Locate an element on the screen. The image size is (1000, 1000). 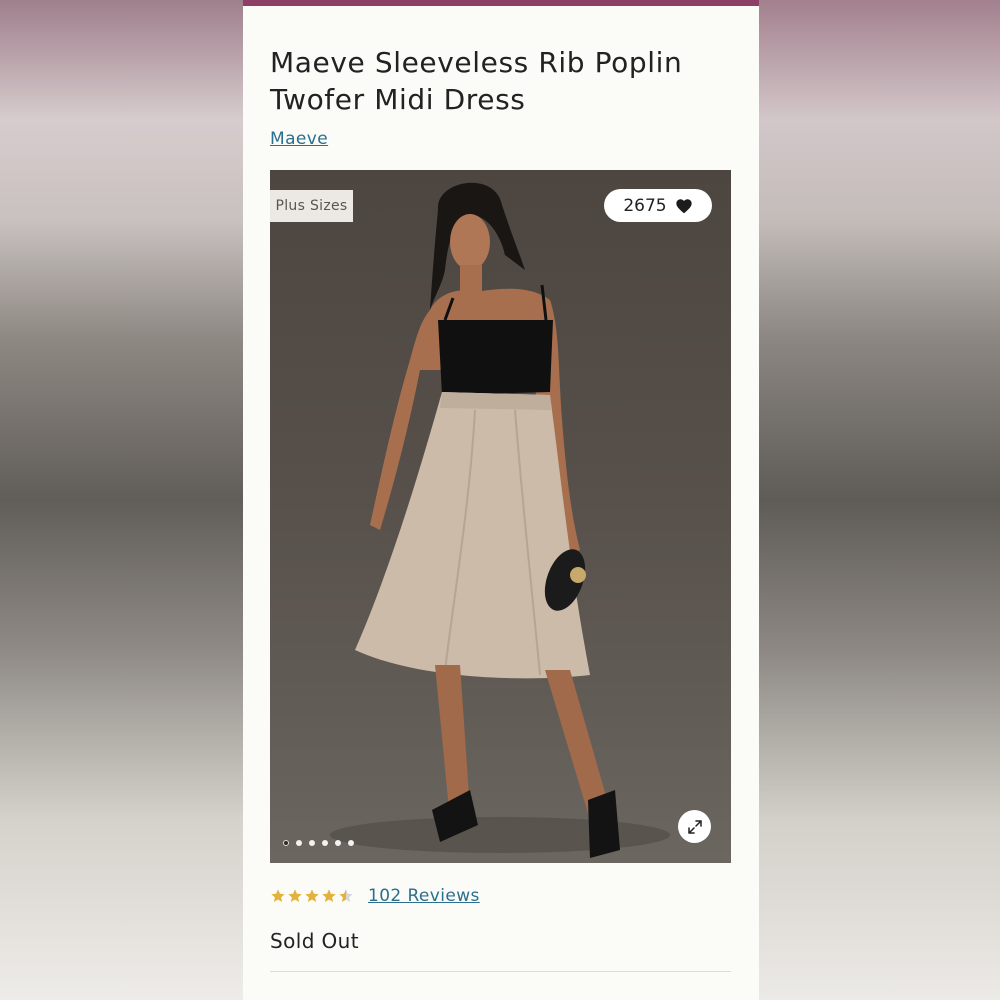
accent-strip is located at coordinates (501, 3).